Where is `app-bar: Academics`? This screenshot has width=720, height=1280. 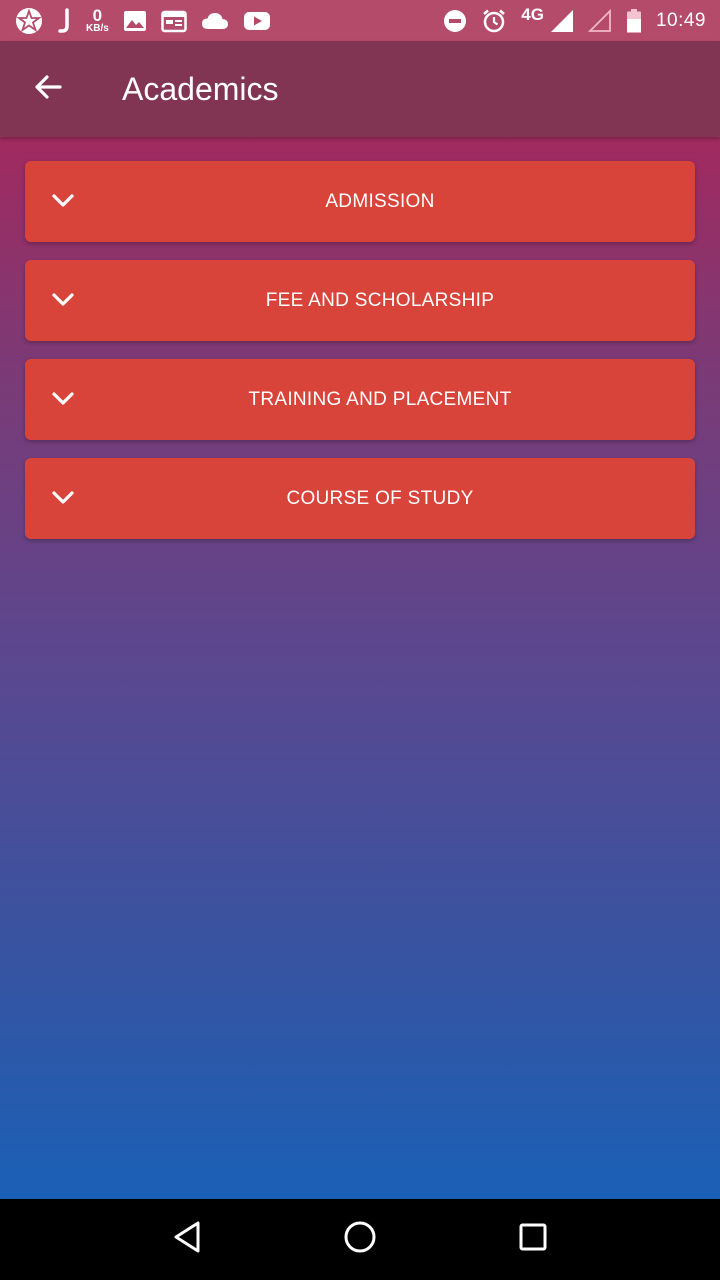 app-bar: Academics is located at coordinates (360, 89).